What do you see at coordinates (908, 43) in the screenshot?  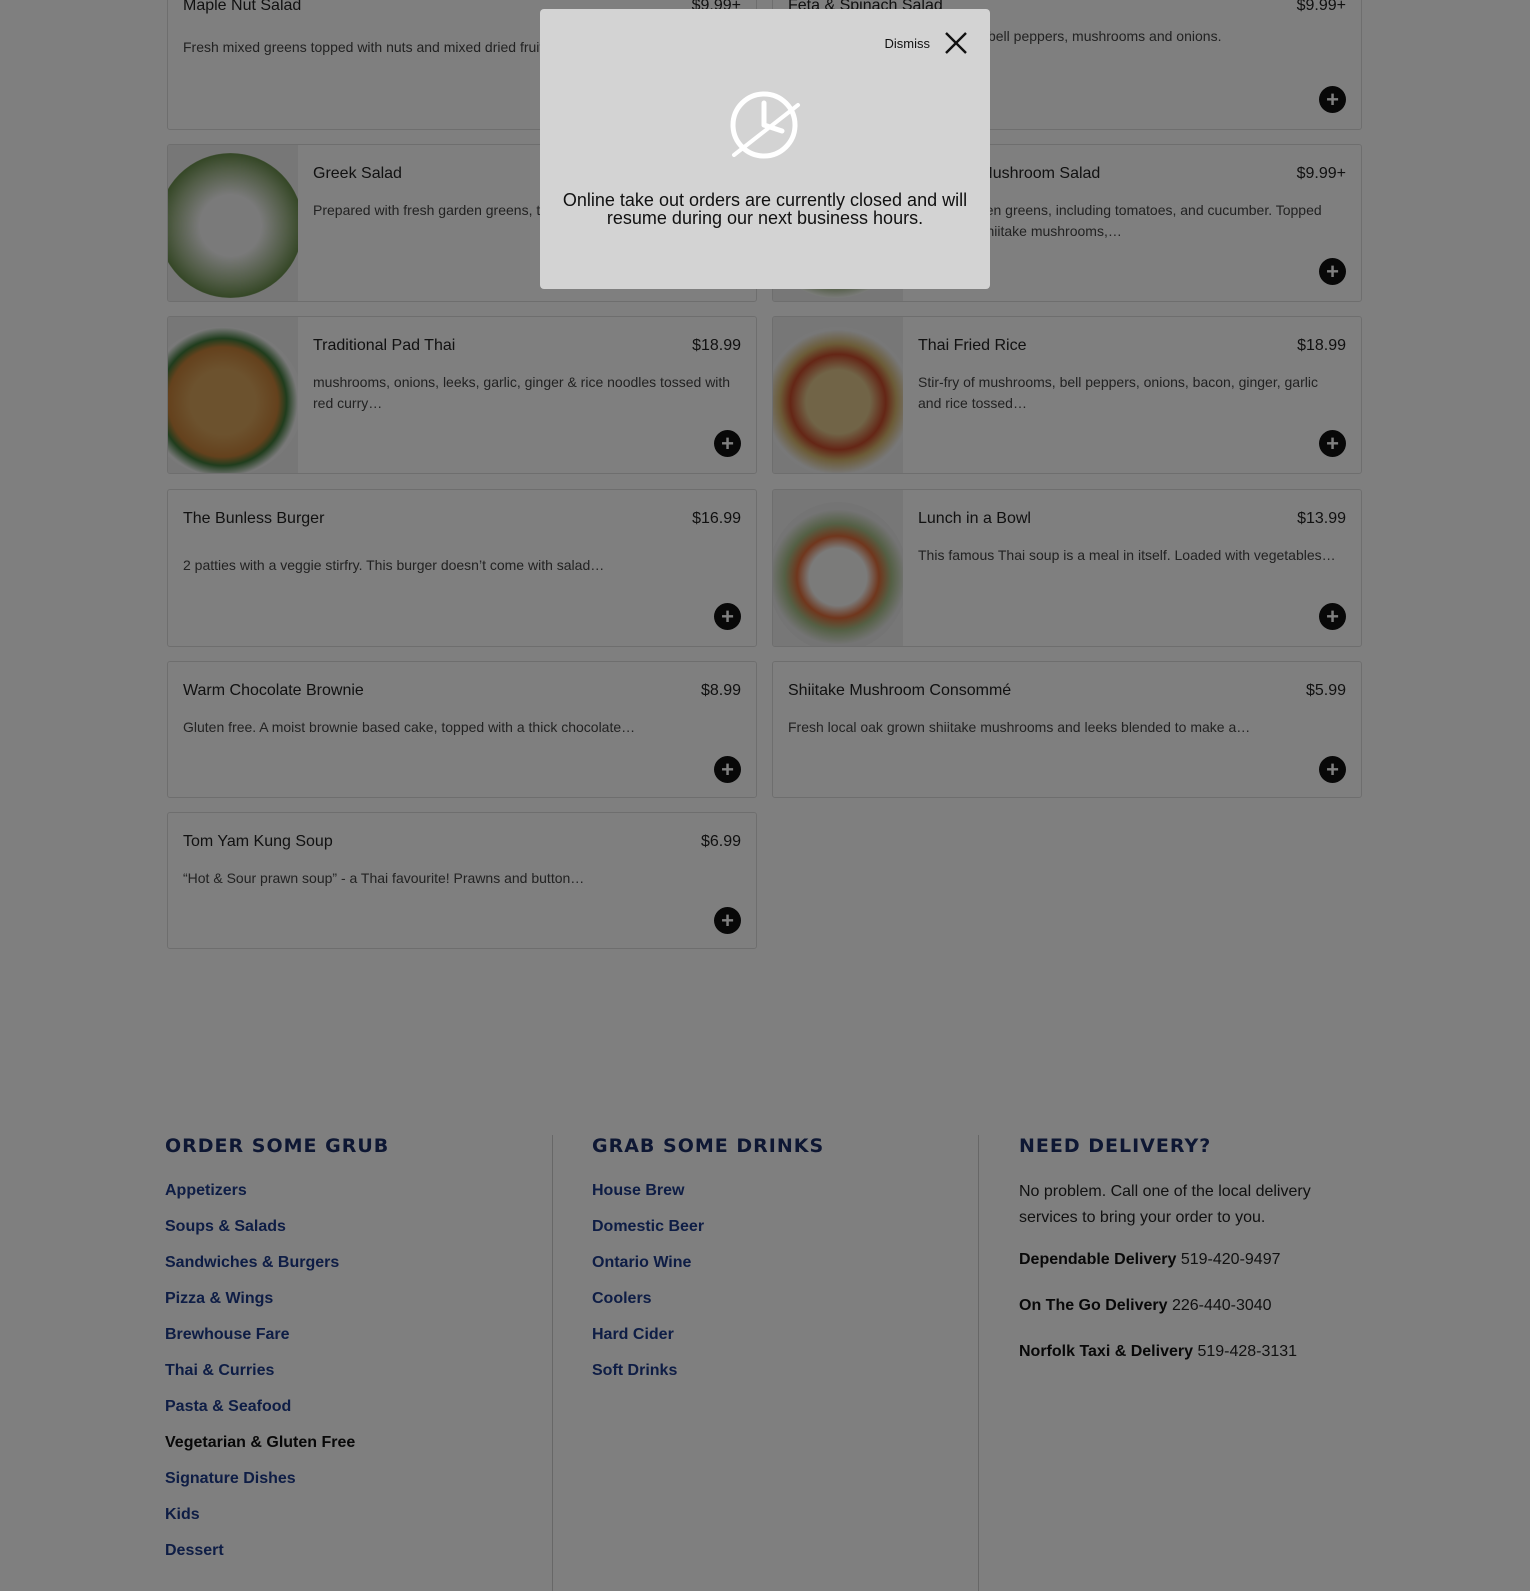 I see `dismiss-label: Dismiss` at bounding box center [908, 43].